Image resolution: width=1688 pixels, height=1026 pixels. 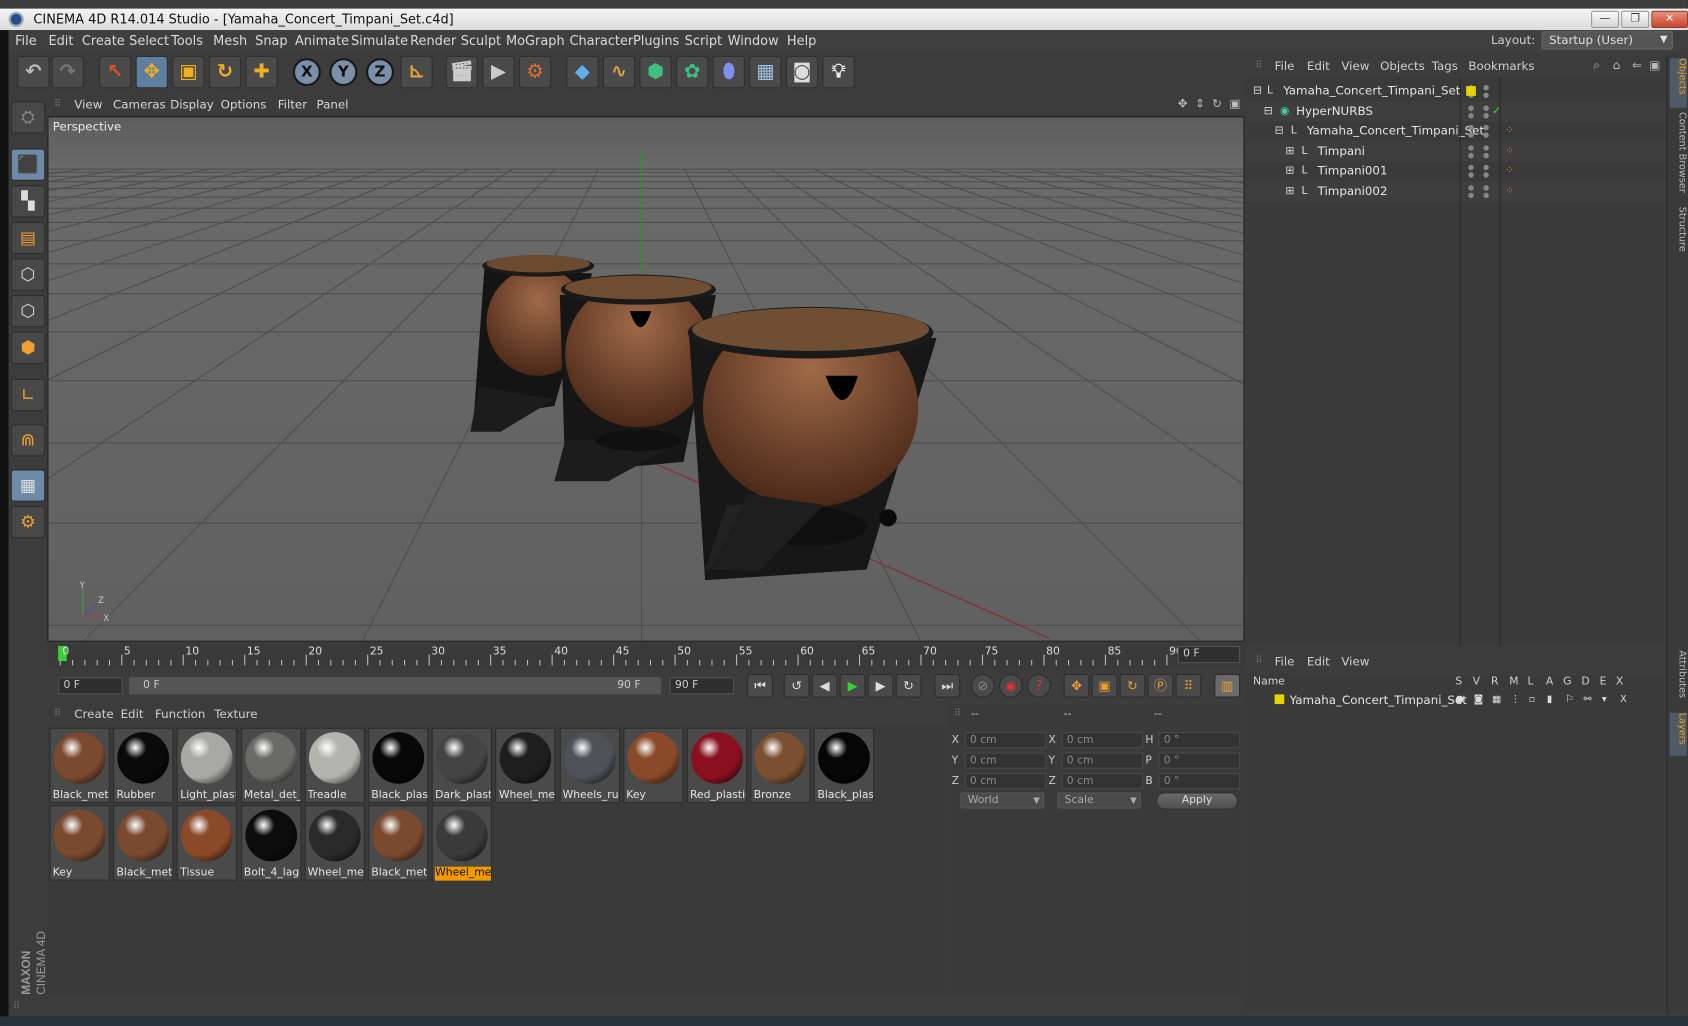 I want to click on coordinate-space-dropdown: World ▼, so click(x=1002, y=800).